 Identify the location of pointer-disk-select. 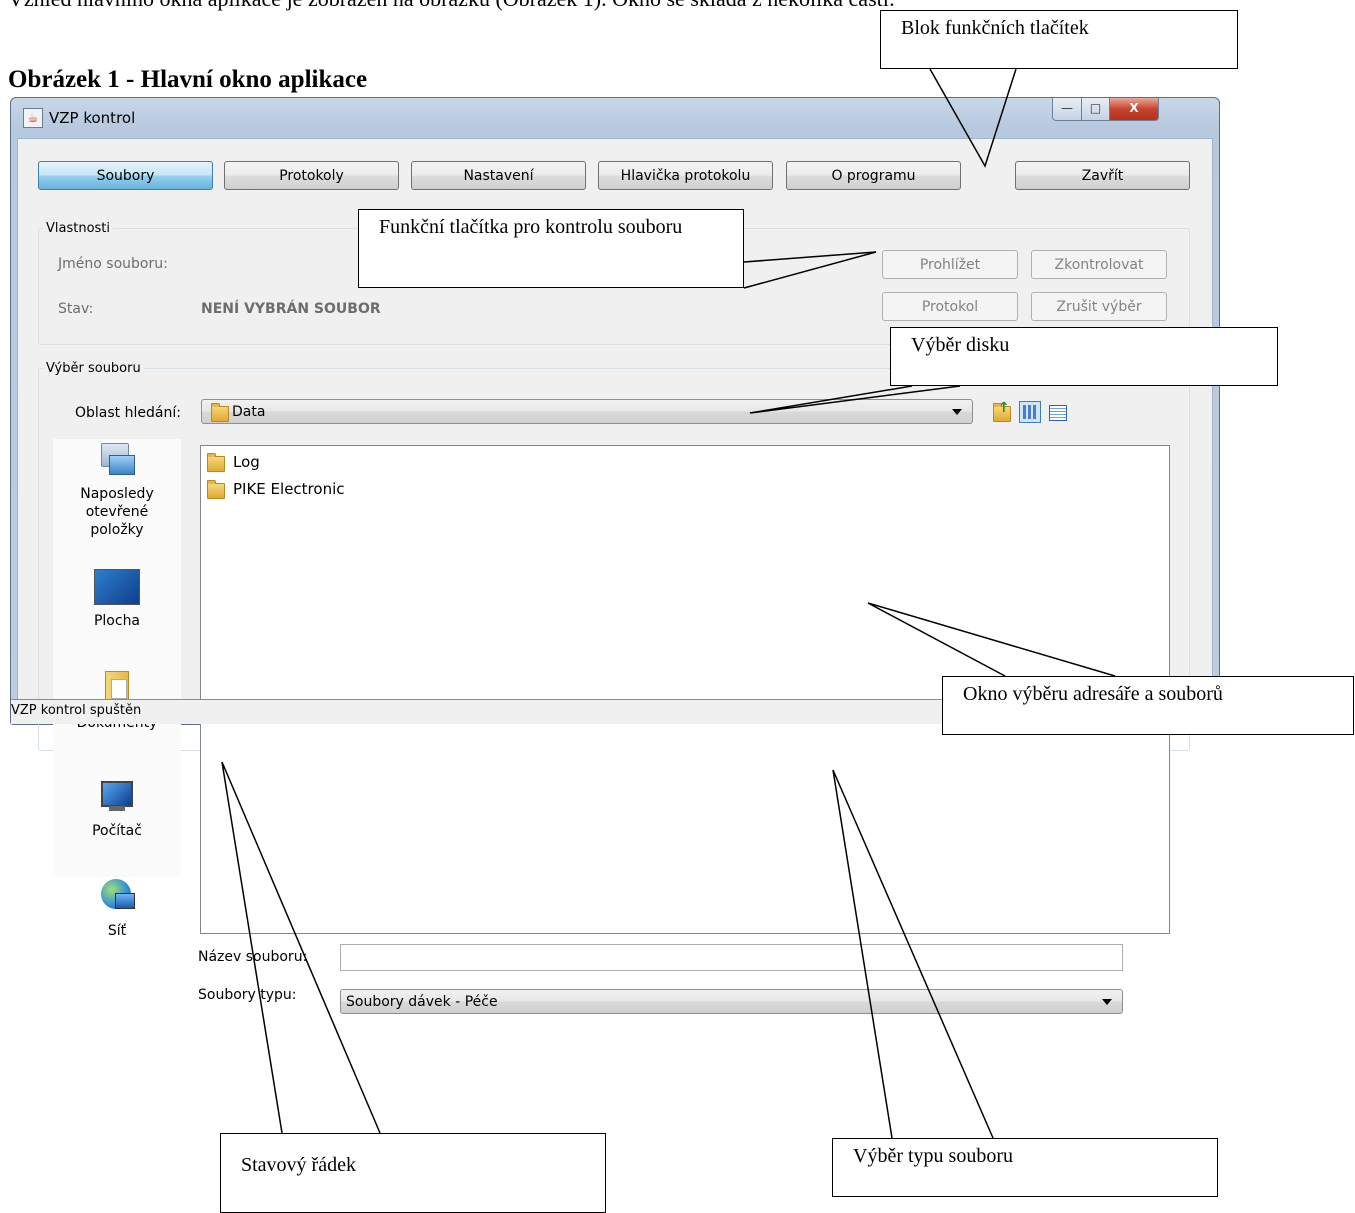
(855, 399).